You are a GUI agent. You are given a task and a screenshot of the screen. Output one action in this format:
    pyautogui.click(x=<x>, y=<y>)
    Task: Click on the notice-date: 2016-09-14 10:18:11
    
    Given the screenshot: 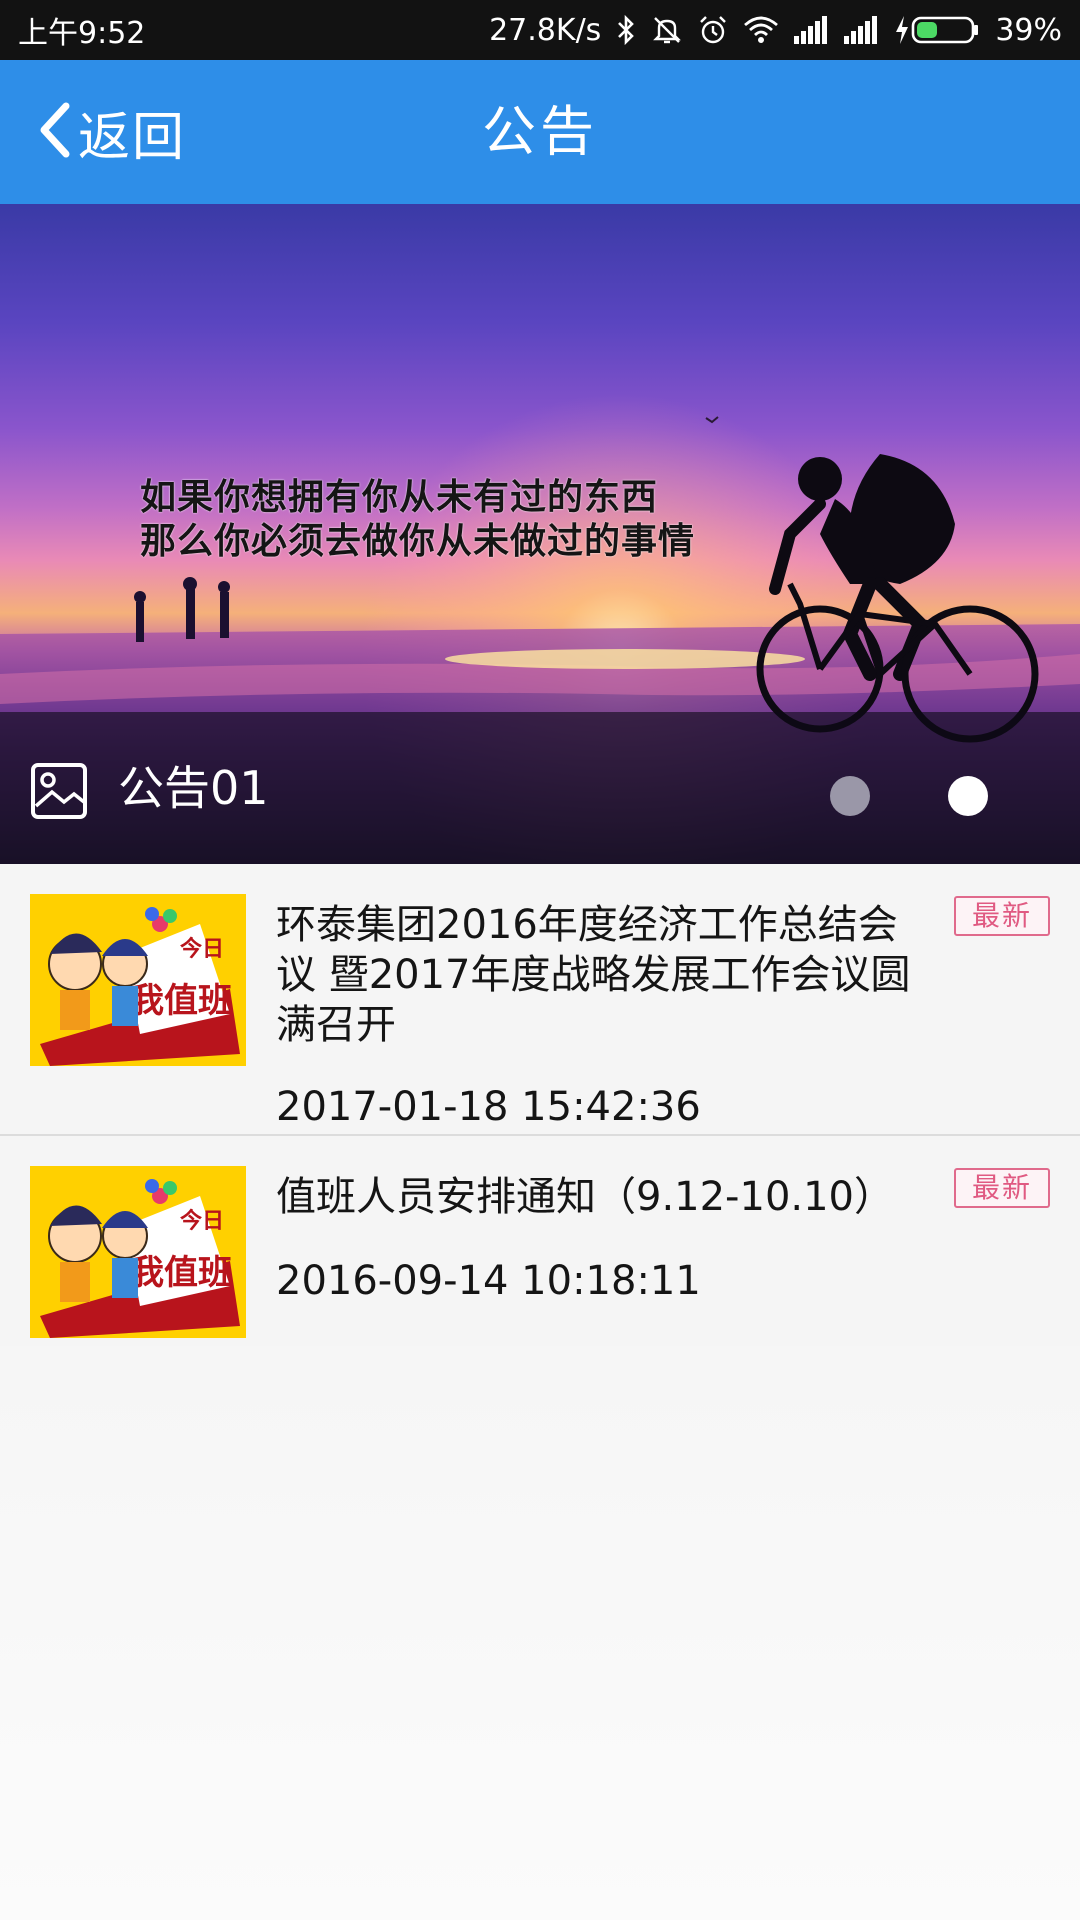 What is the action you would take?
    pyautogui.click(x=488, y=1281)
    